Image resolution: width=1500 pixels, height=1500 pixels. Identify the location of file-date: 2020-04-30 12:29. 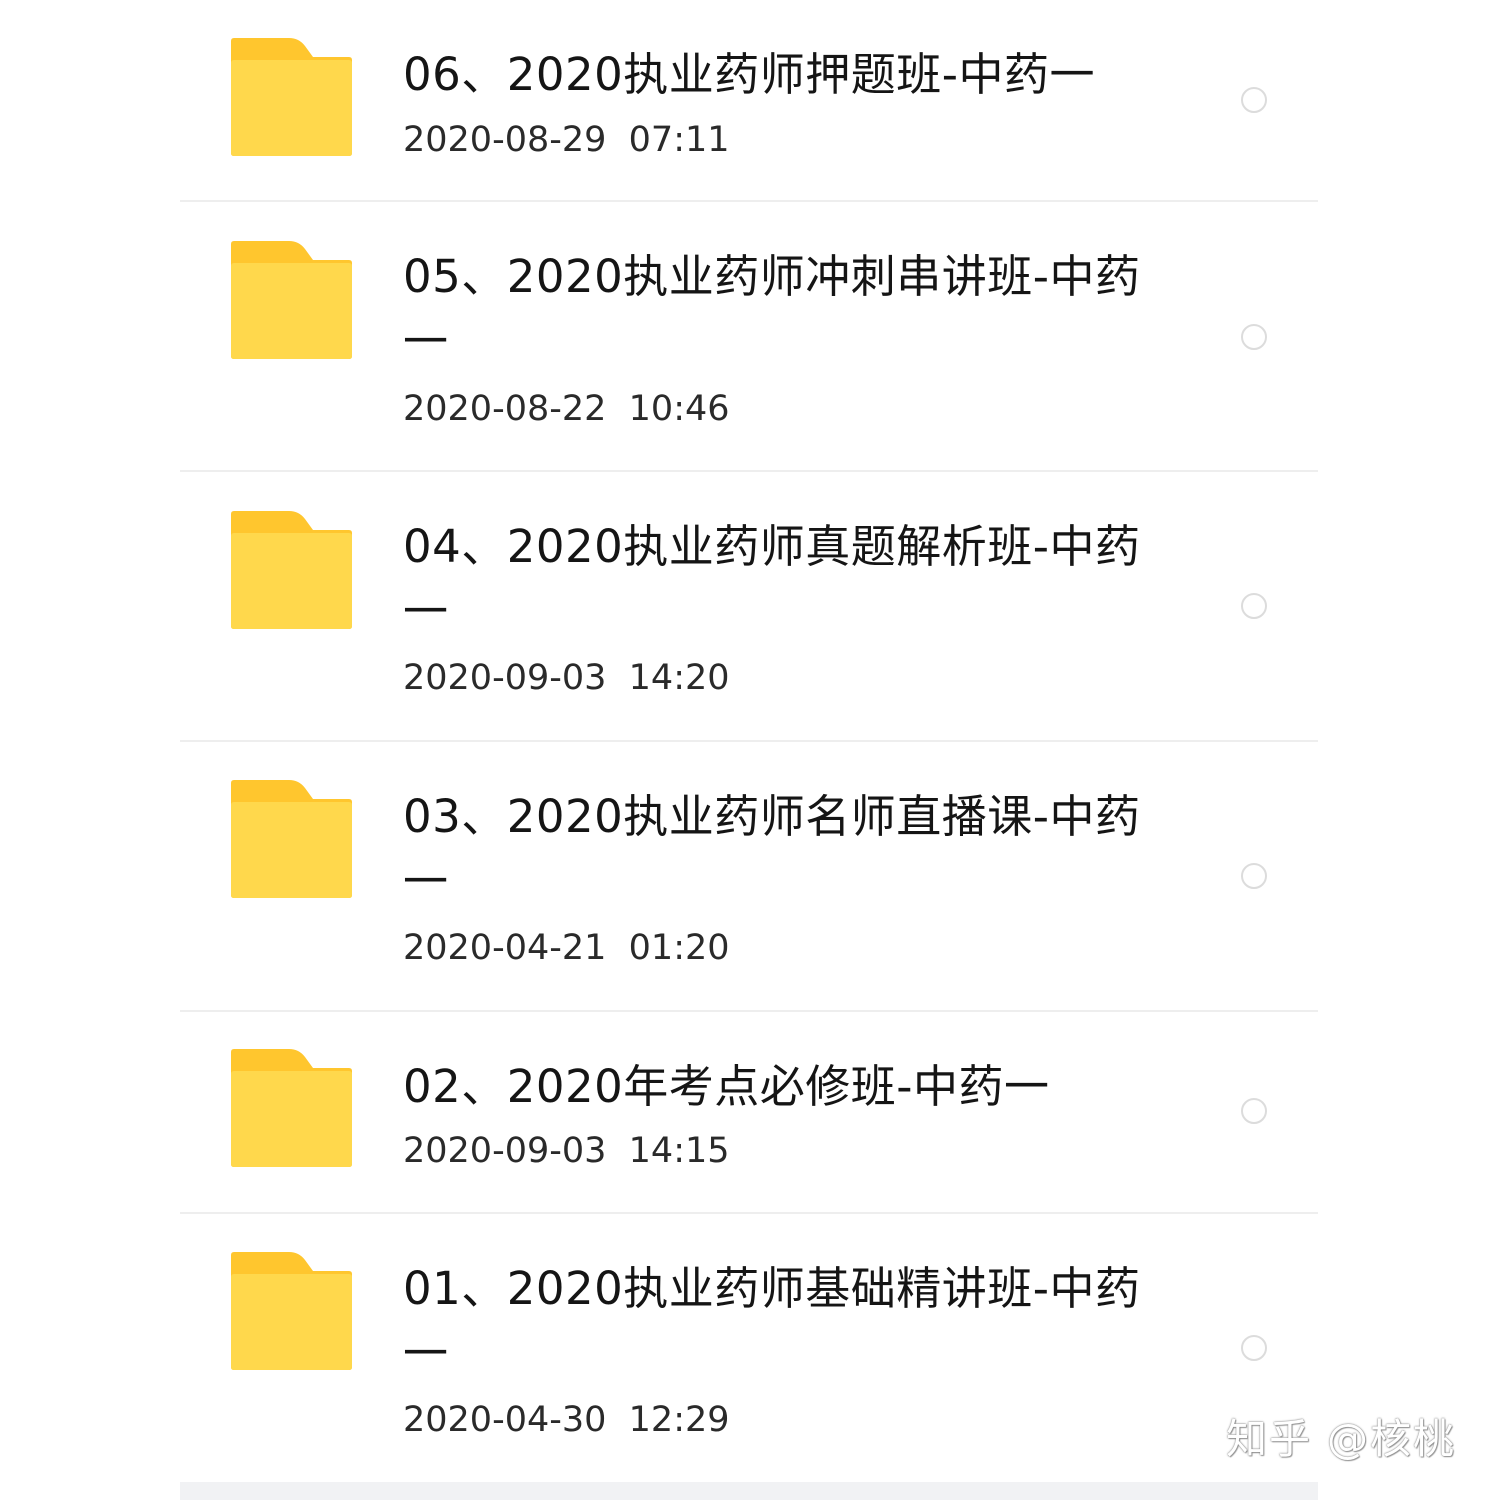
(566, 1420).